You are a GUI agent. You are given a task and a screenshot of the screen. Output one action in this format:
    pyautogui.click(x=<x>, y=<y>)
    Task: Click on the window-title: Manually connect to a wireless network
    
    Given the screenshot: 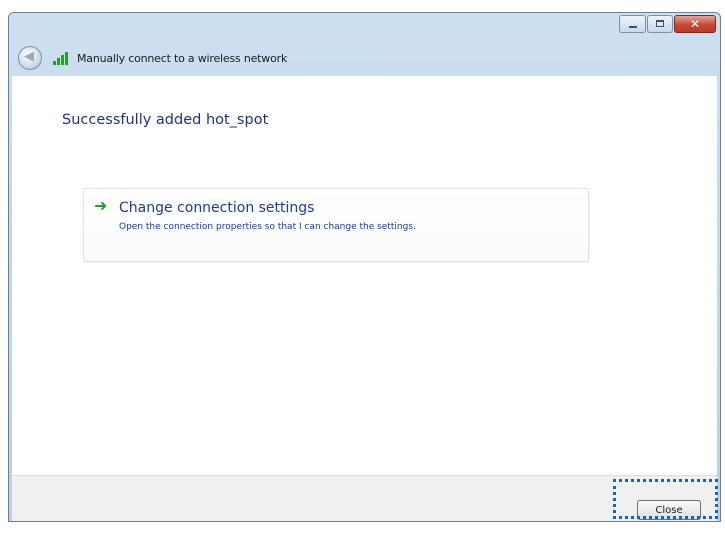 What is the action you would take?
    pyautogui.click(x=182, y=58)
    